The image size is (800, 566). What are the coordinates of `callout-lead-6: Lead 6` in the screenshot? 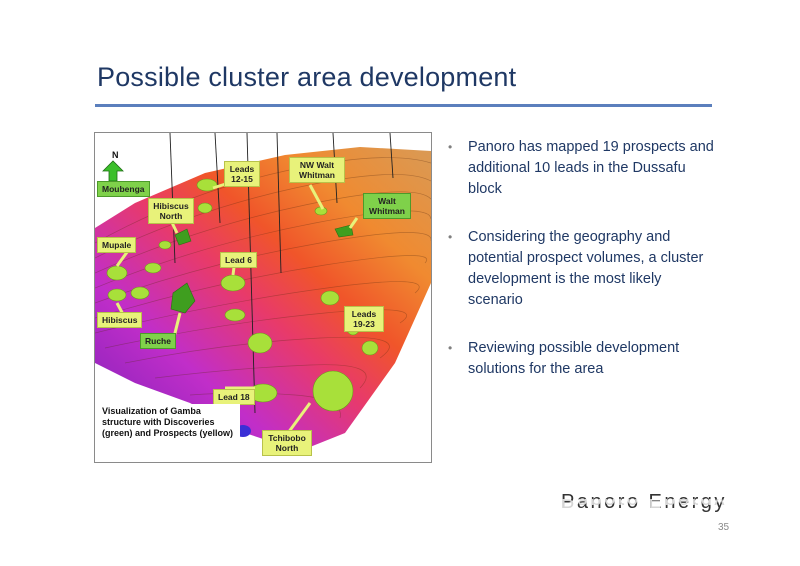 It's located at (238, 260).